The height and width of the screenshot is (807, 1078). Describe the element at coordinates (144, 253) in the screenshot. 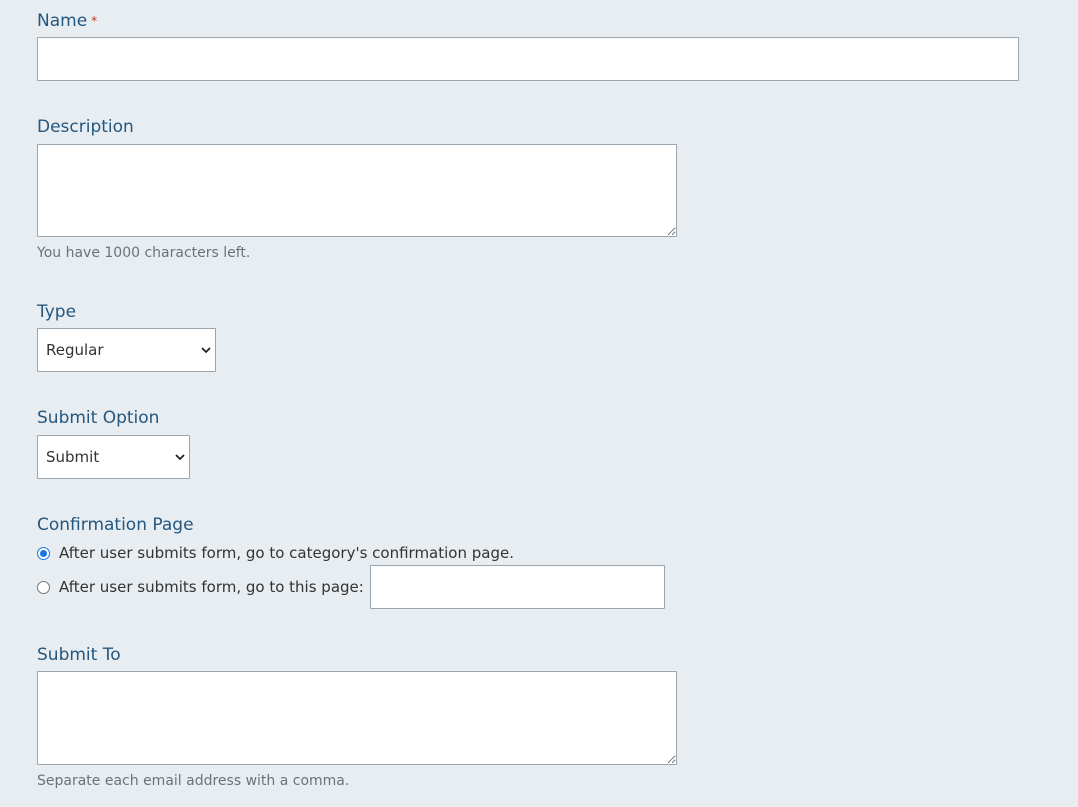

I see `description-char-count: You have 1000 characters left.` at that location.